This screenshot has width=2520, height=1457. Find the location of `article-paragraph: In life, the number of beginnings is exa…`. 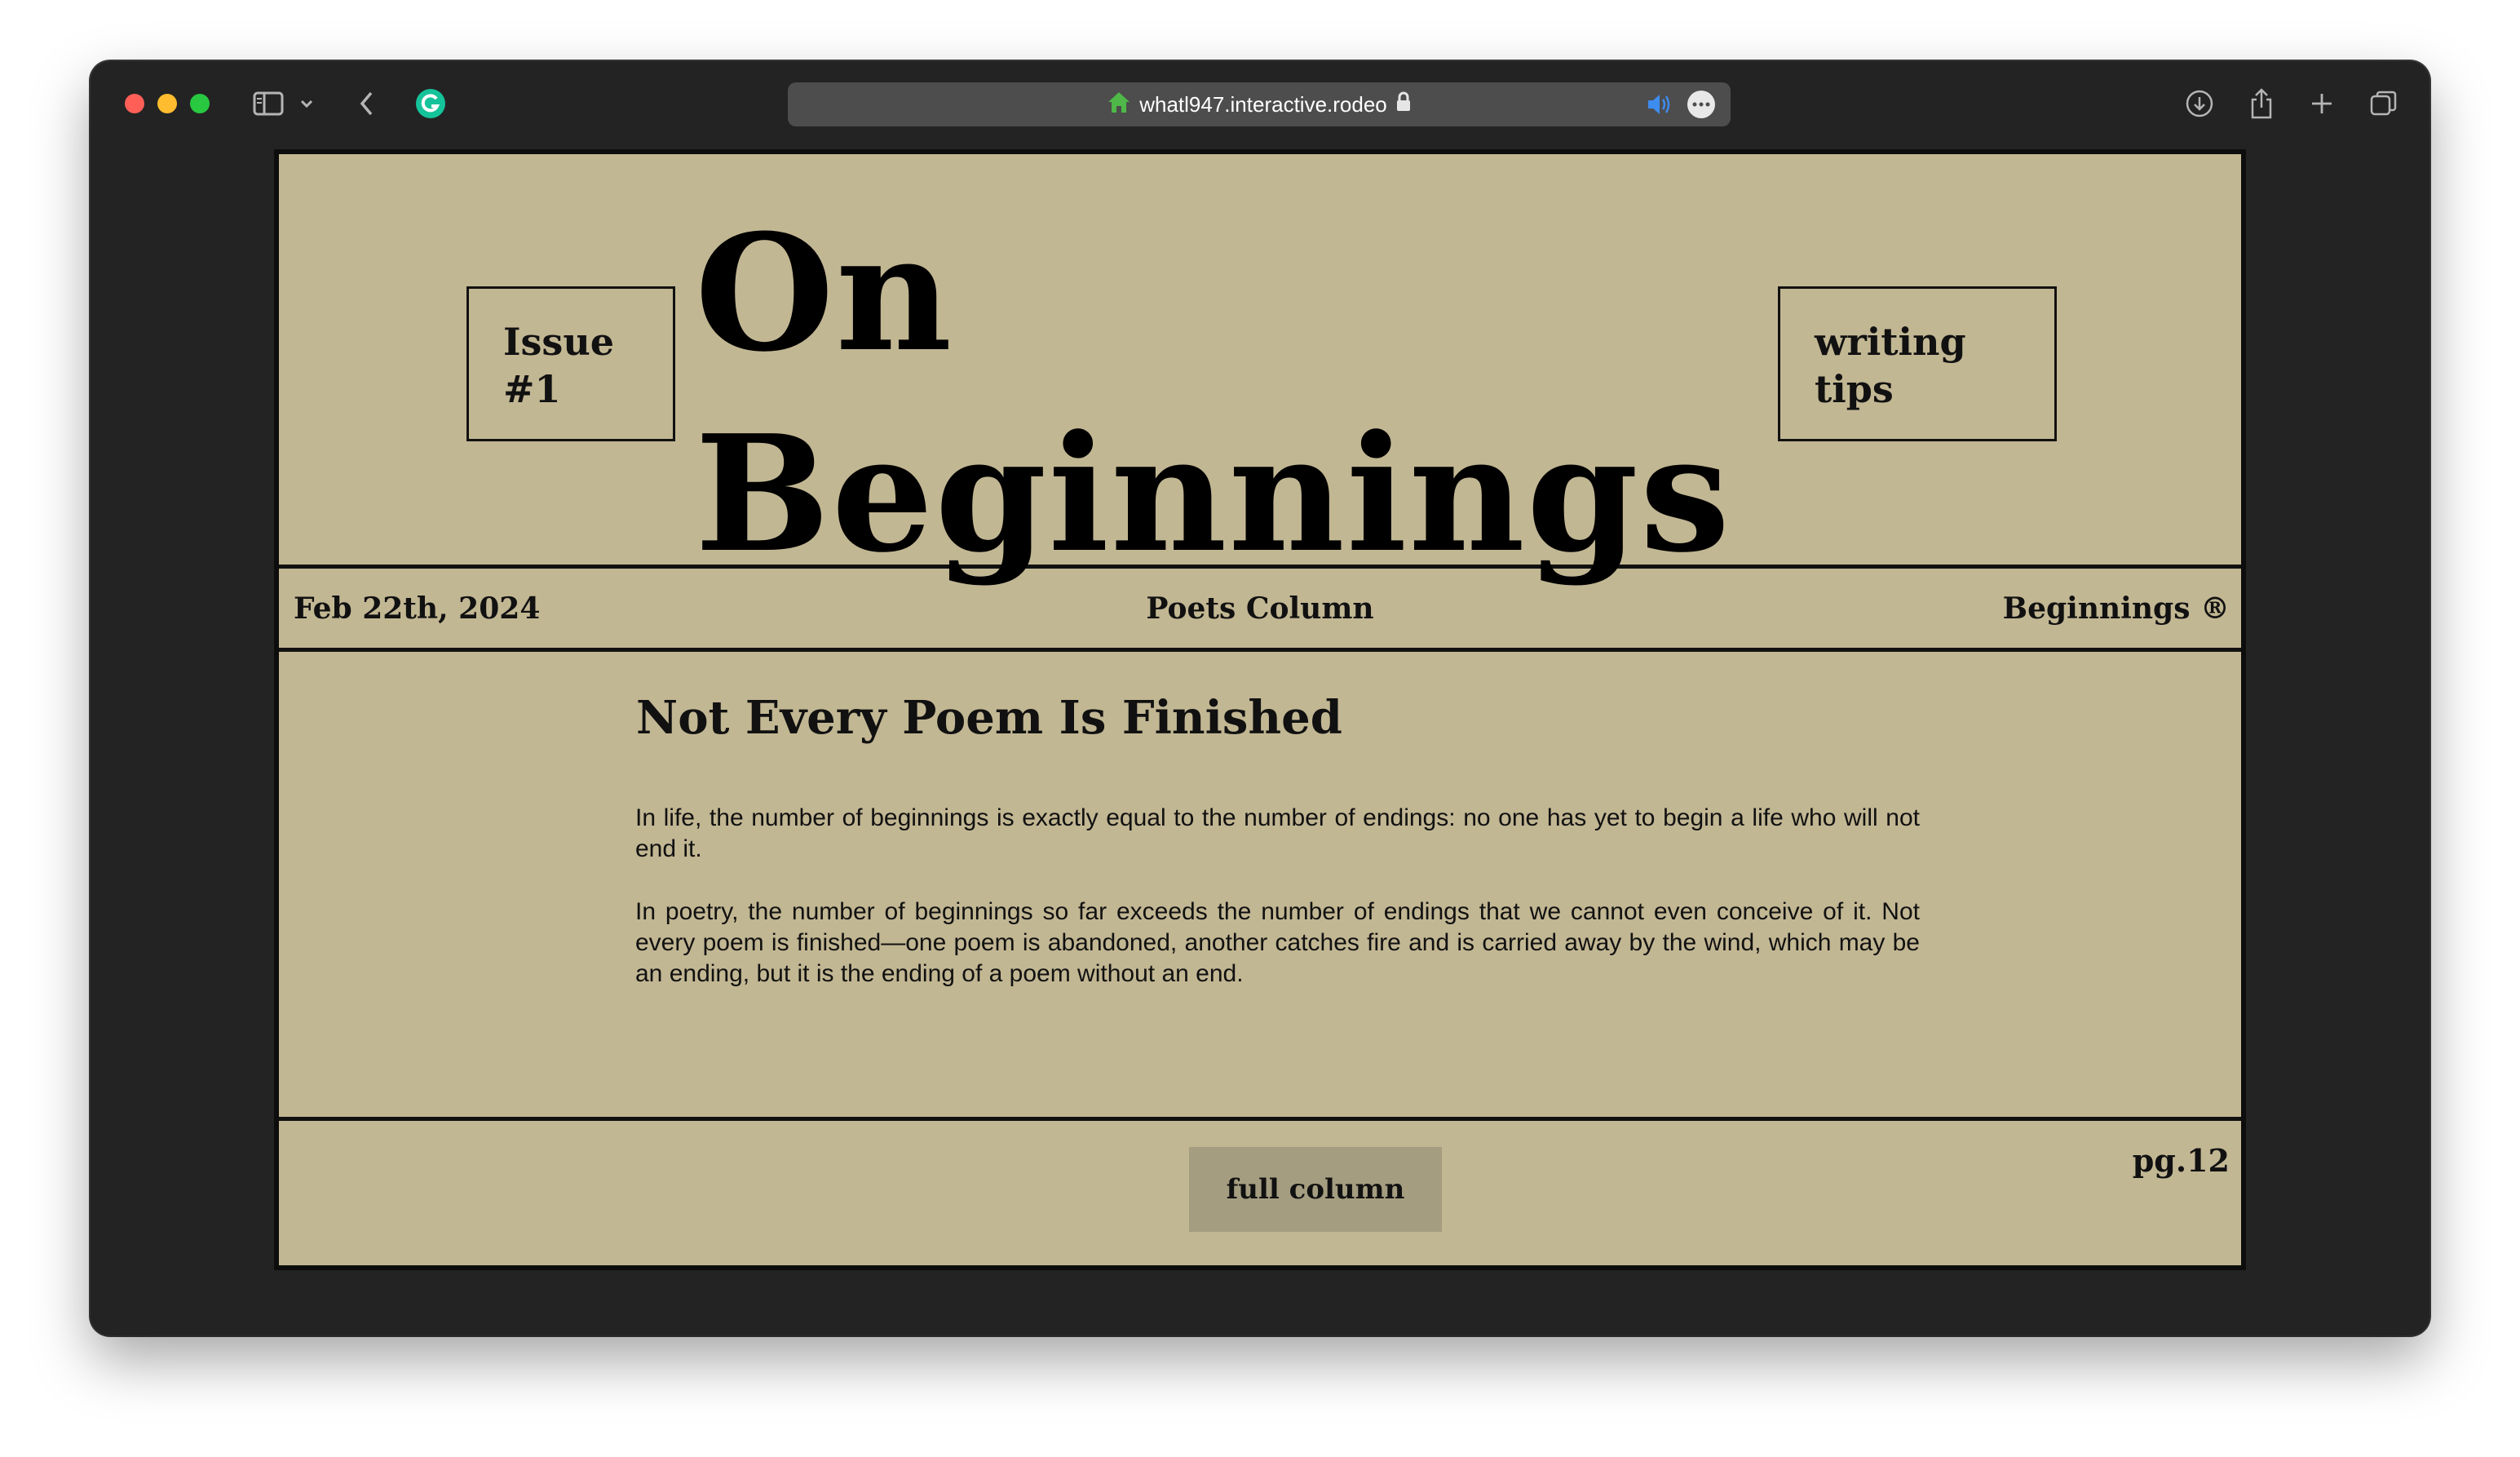

article-paragraph: In life, the number of beginnings is exa… is located at coordinates (1277, 833).